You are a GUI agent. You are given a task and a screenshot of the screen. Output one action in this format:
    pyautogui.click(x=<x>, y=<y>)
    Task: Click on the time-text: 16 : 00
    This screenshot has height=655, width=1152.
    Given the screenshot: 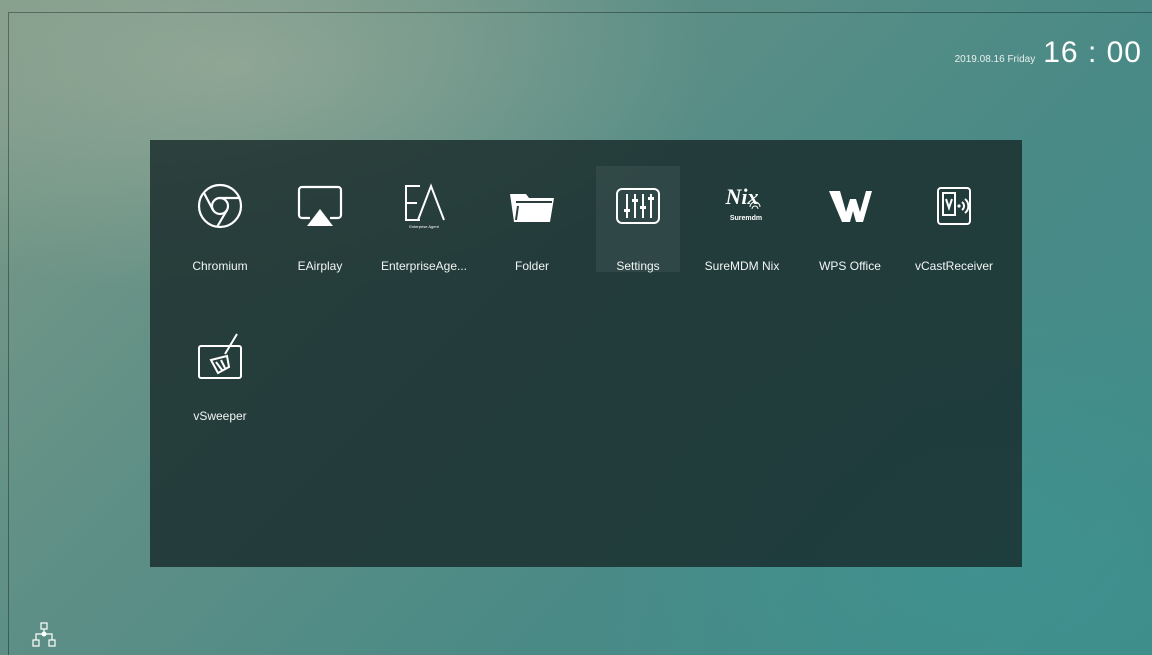 What is the action you would take?
    pyautogui.click(x=1092, y=52)
    